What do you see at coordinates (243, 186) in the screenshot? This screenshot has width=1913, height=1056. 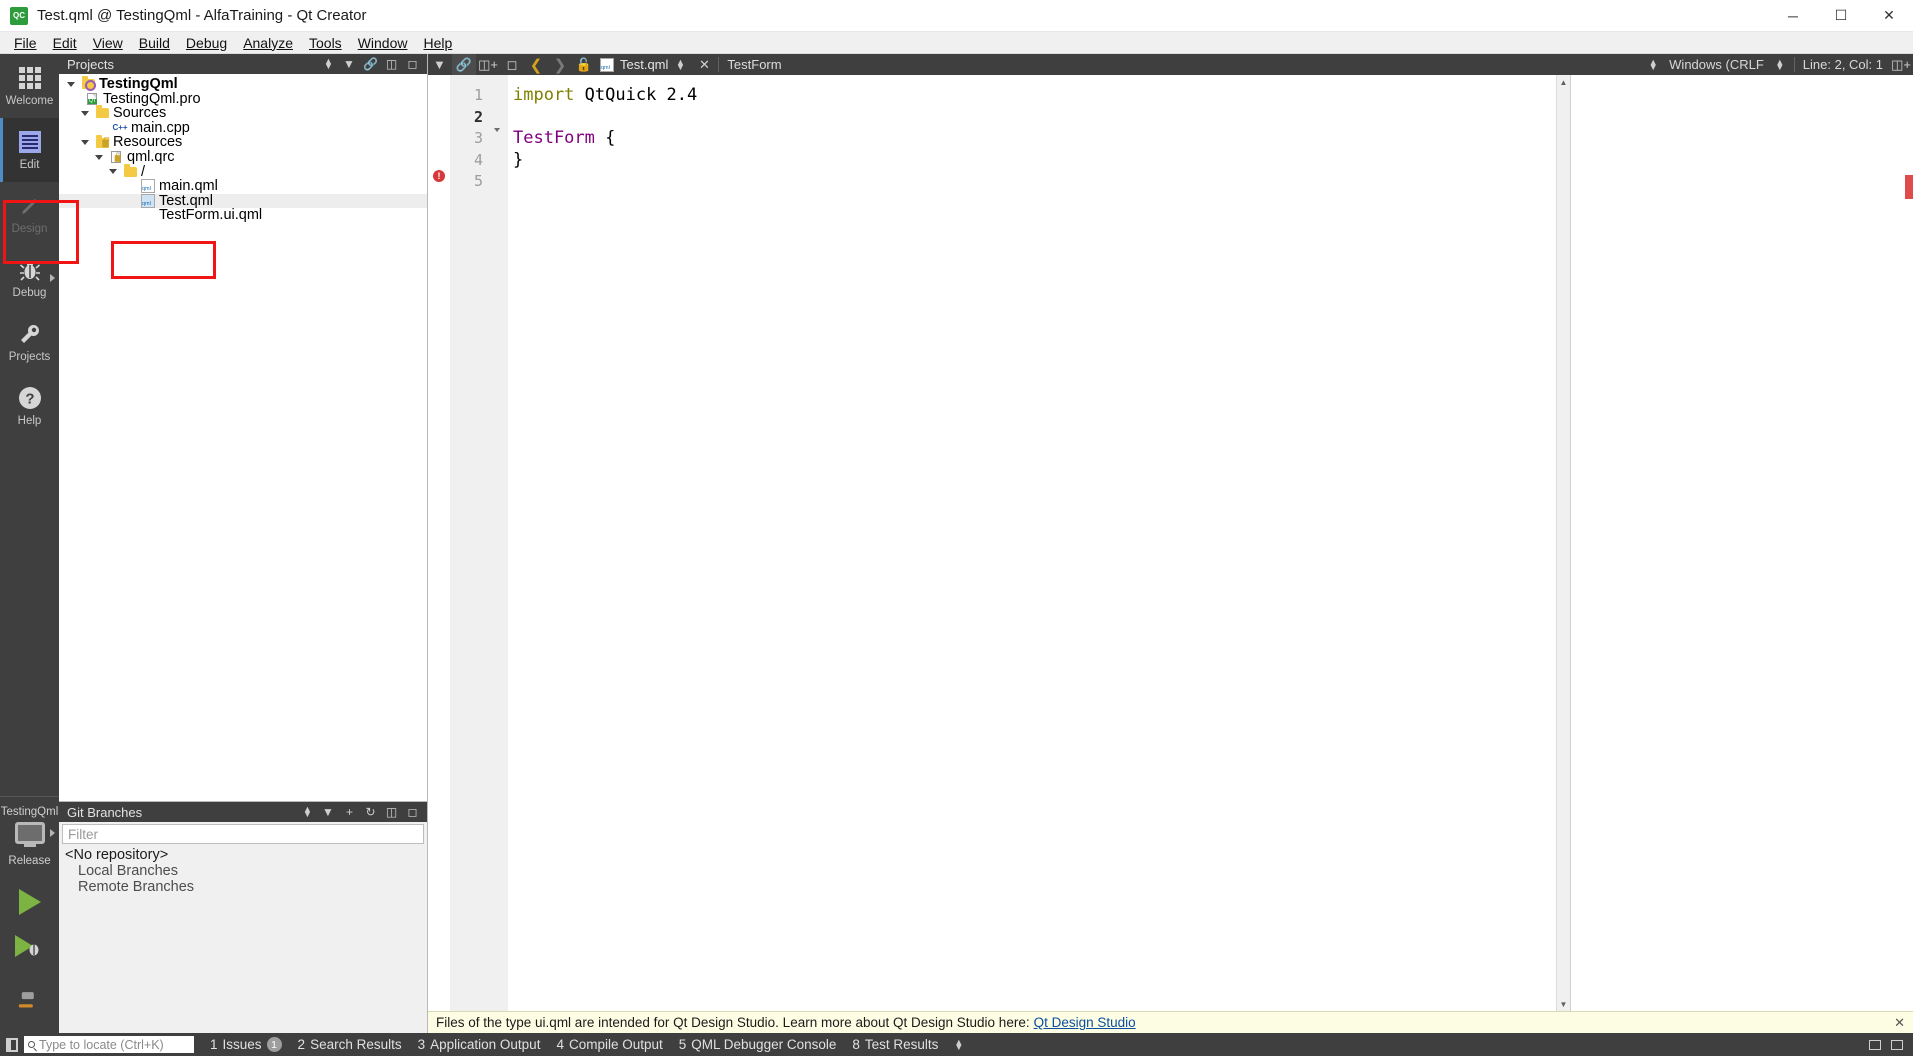 I see `tree-item-main-qml: qml main.qml` at bounding box center [243, 186].